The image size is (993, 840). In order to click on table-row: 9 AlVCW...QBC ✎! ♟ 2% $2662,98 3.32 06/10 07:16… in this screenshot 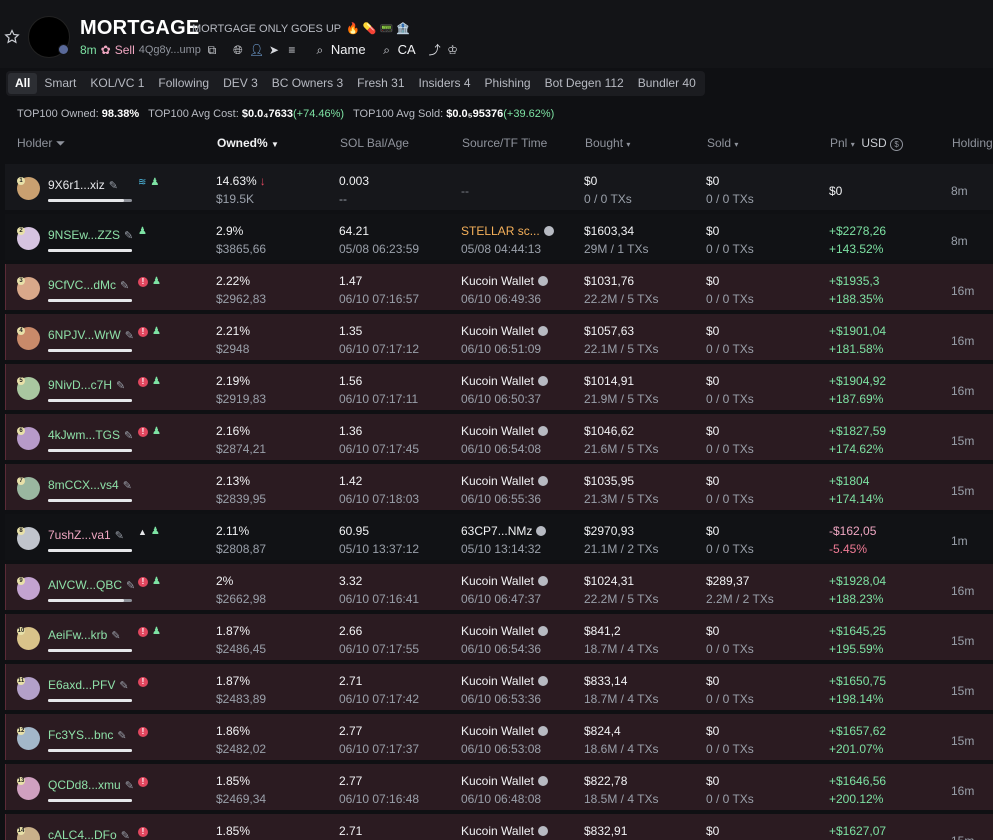, I will do `click(499, 588)`.